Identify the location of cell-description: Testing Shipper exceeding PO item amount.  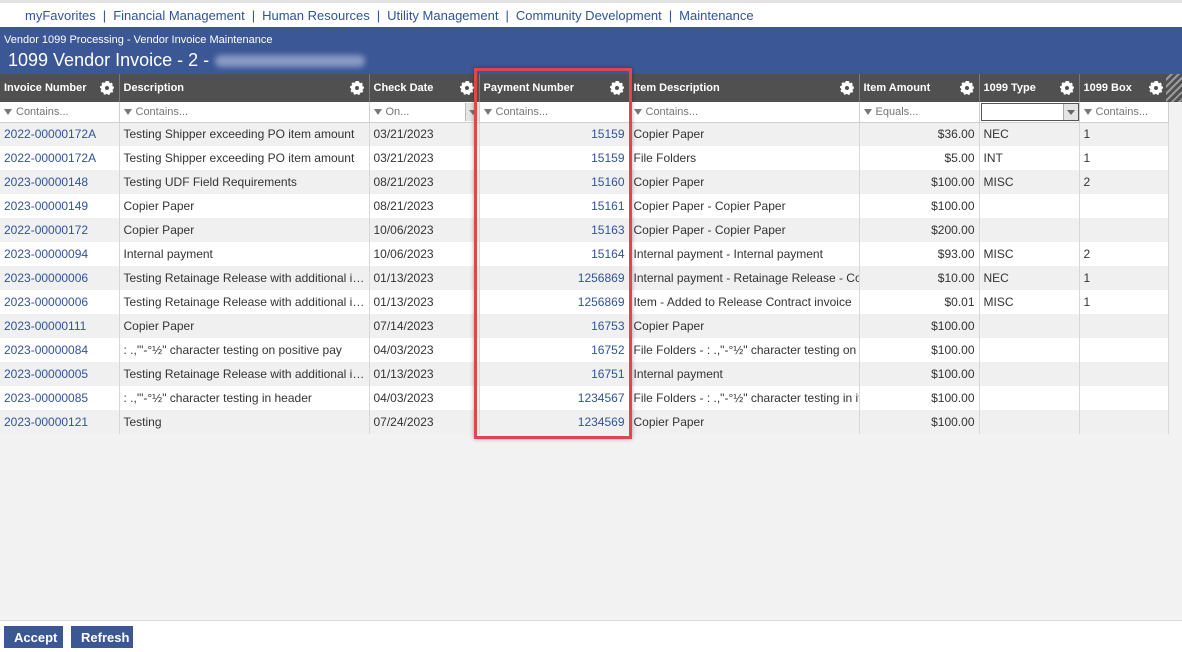
(244, 134).